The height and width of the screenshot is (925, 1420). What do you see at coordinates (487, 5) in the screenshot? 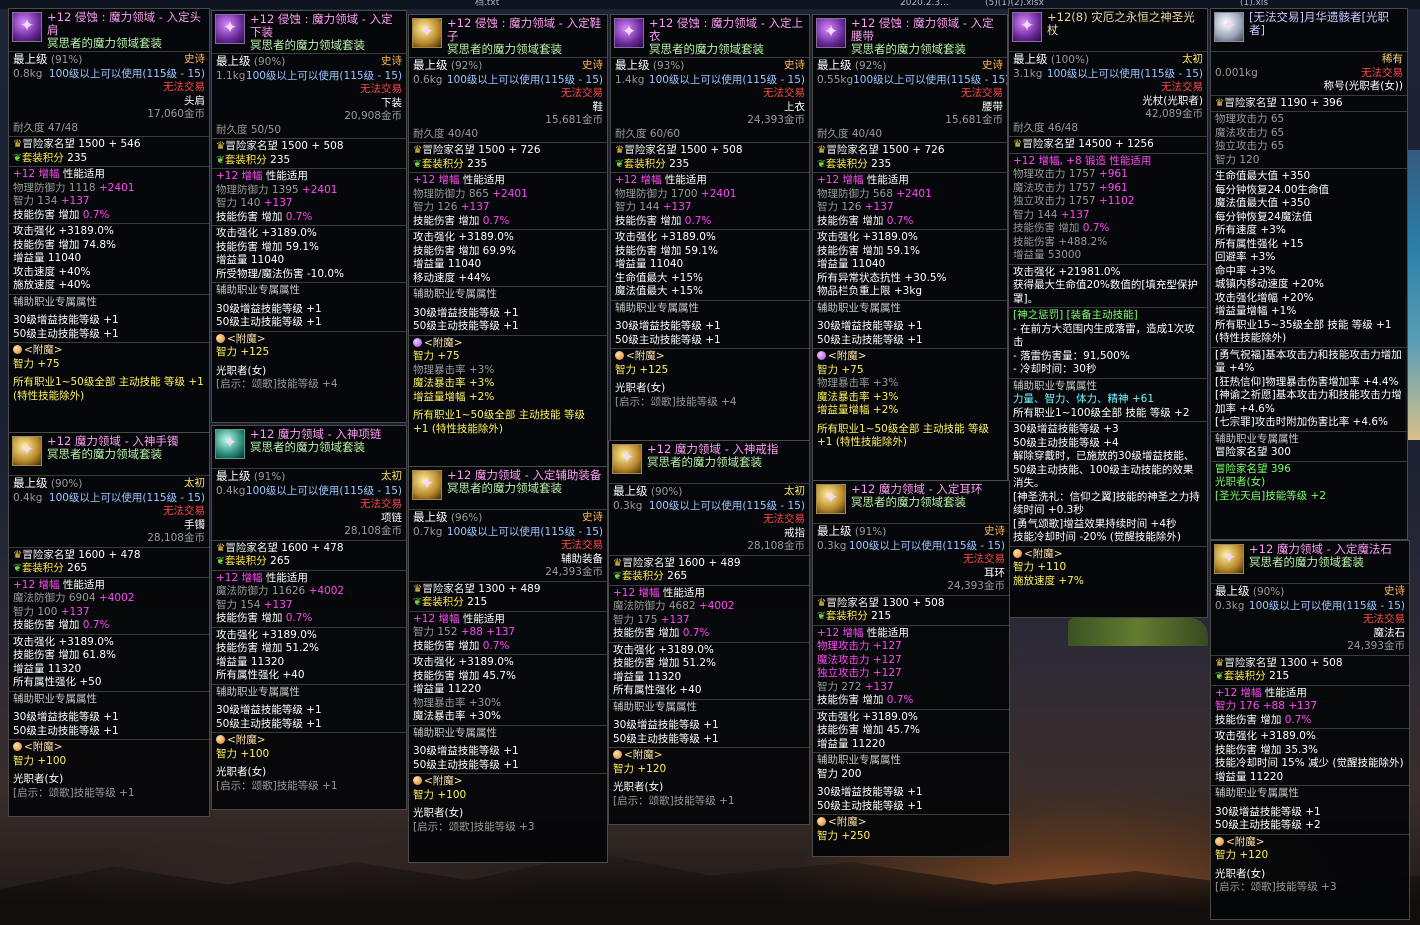
I see `file-tab: 档.txt` at bounding box center [487, 5].